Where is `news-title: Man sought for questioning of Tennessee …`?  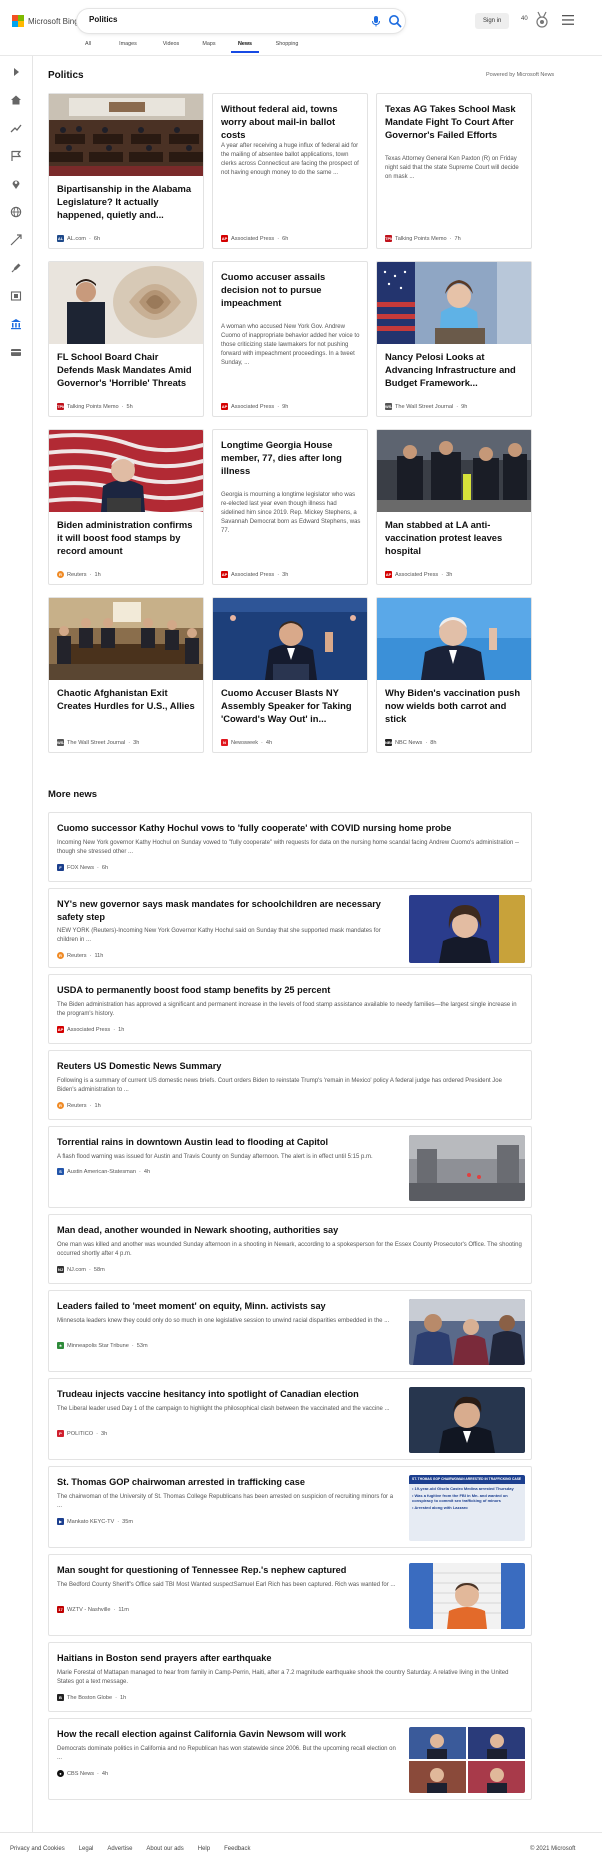
news-title: Man sought for questioning of Tennessee … is located at coordinates (227, 1570).